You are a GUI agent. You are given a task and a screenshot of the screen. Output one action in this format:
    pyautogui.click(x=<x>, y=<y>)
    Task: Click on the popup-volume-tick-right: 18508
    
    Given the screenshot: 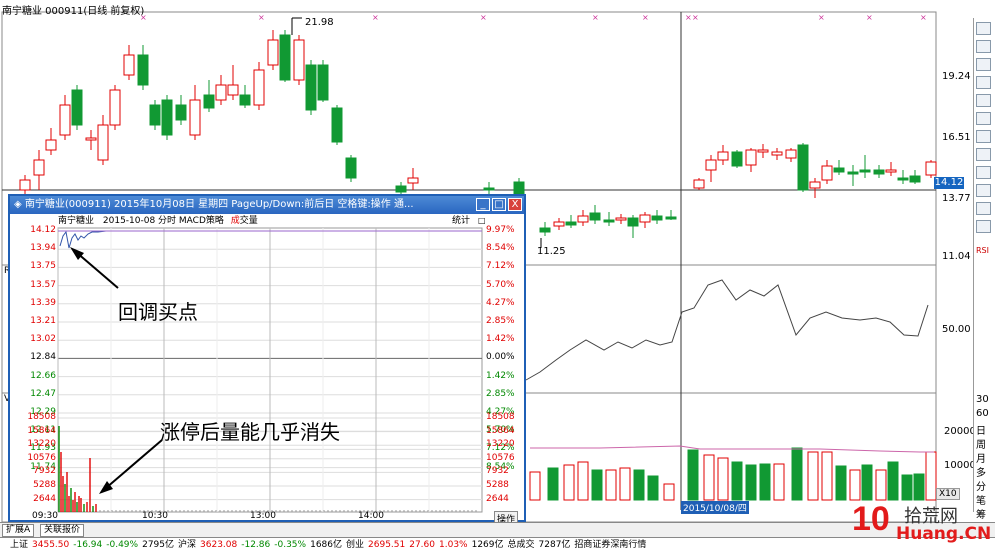 What is the action you would take?
    pyautogui.click(x=500, y=417)
    